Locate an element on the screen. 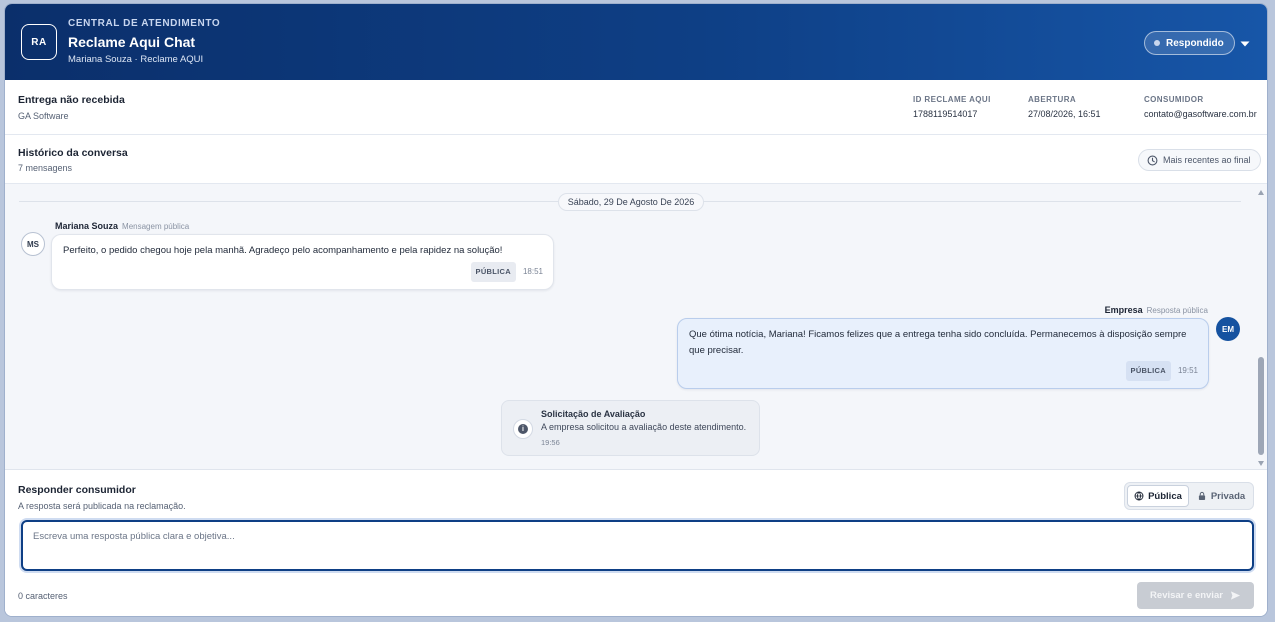 Image resolution: width=1275 pixels, height=622 pixels. message-count: 7 mensagens is located at coordinates (45, 168).